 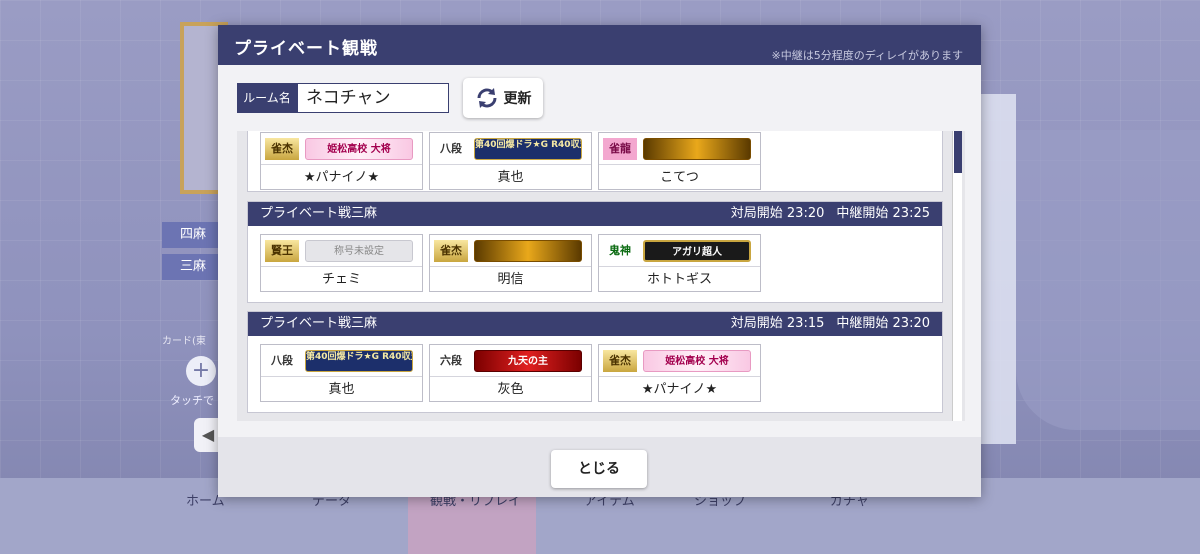 What do you see at coordinates (341, 279) in the screenshot?
I see `player-name: チェミ` at bounding box center [341, 279].